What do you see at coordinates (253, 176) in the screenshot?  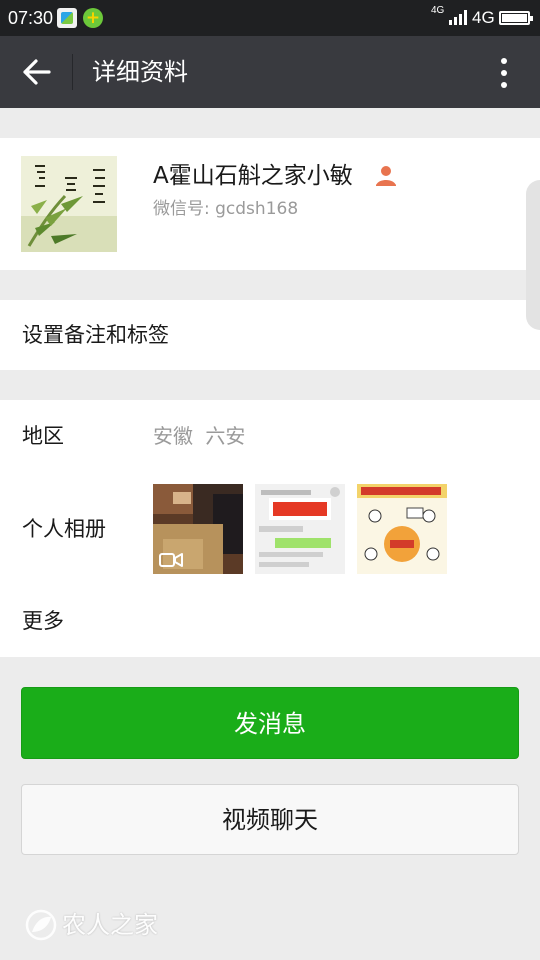 I see `contact-name: A霍山石斛之家小敏` at bounding box center [253, 176].